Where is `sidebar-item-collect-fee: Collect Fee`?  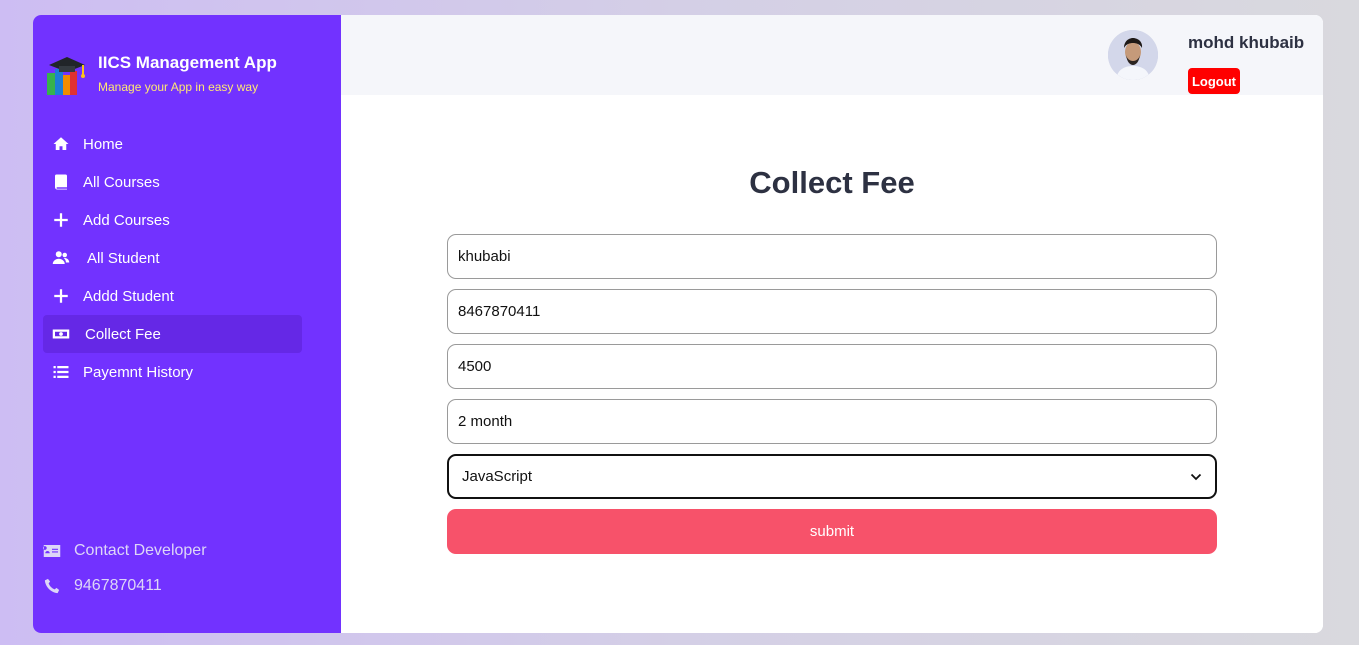
sidebar-item-collect-fee: Collect Fee is located at coordinates (172, 334).